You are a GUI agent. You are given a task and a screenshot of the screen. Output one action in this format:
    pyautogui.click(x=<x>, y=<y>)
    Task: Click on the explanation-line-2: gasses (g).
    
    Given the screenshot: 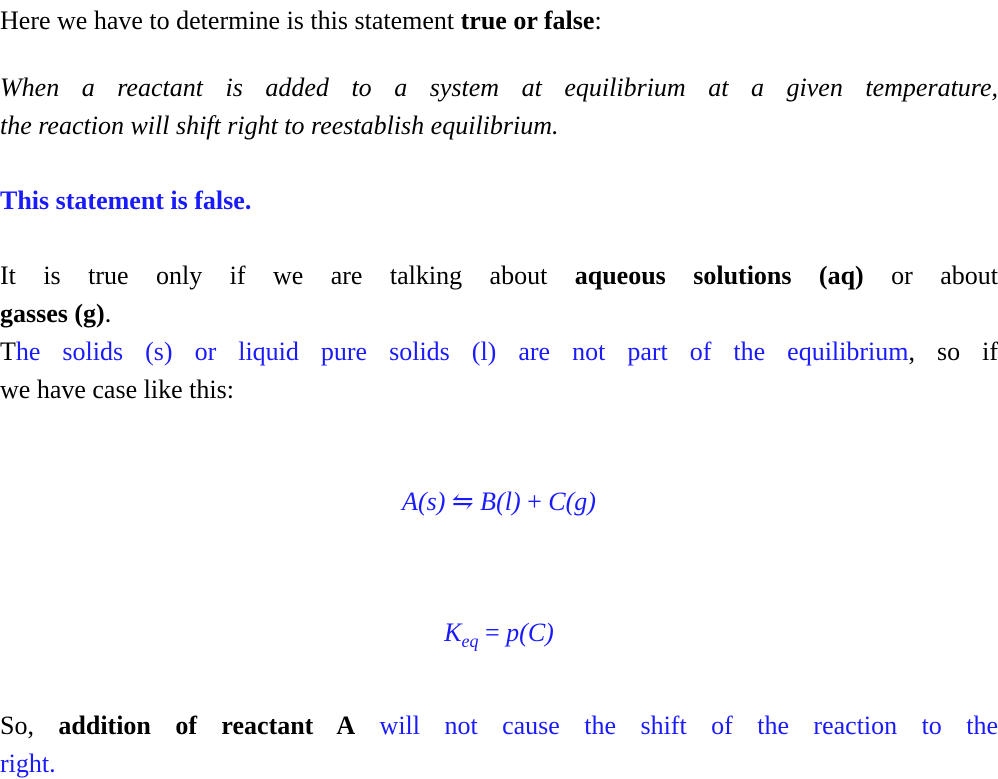 What is the action you would take?
    pyautogui.click(x=499, y=314)
    